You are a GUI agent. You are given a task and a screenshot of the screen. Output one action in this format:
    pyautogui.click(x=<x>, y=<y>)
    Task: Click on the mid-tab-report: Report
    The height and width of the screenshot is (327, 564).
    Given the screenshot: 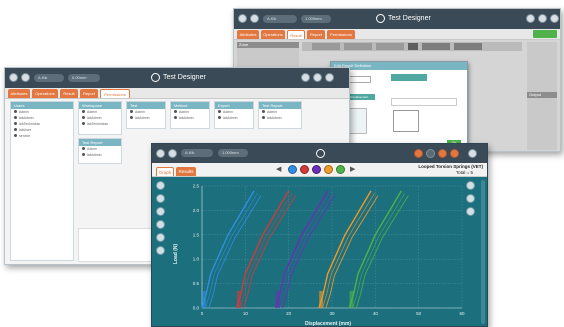 What is the action you would take?
    pyautogui.click(x=89, y=93)
    